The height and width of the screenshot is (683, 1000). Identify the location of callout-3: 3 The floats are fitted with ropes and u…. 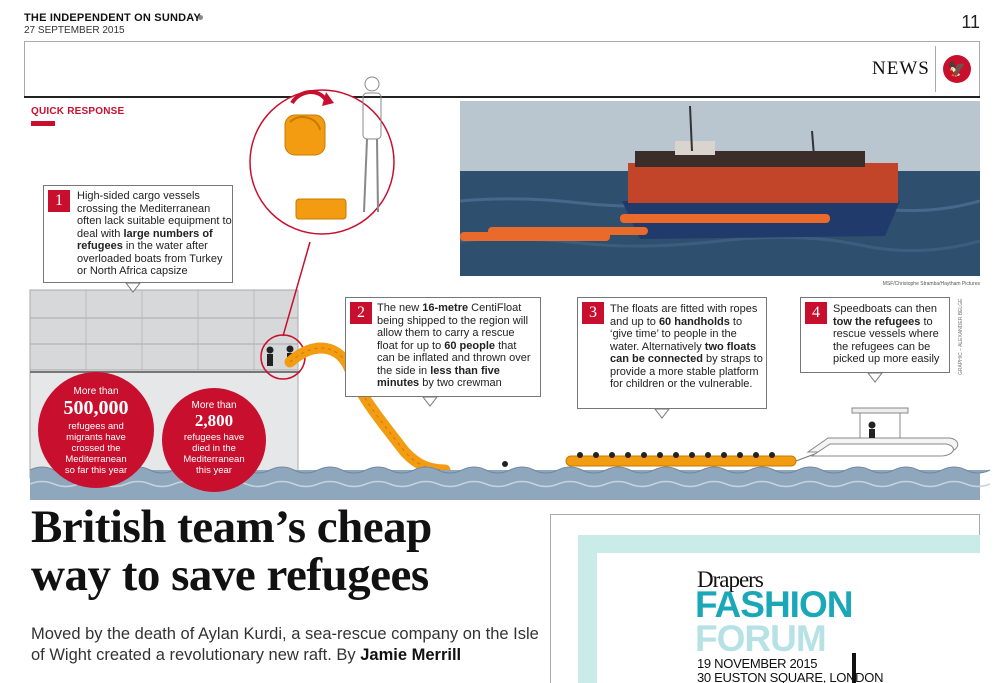
(672, 353).